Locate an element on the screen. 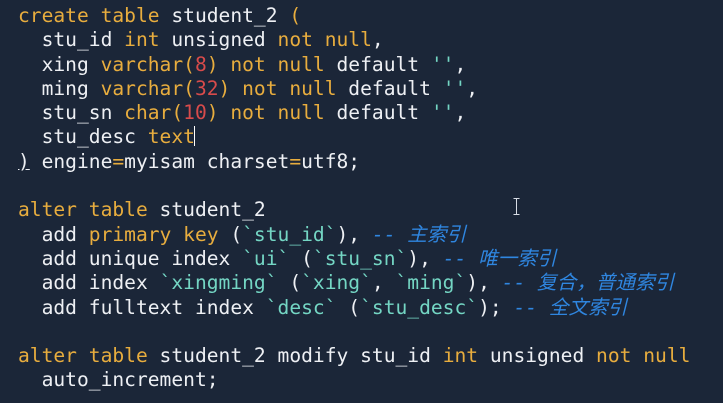  code-text: ); is located at coordinates (496, 307).